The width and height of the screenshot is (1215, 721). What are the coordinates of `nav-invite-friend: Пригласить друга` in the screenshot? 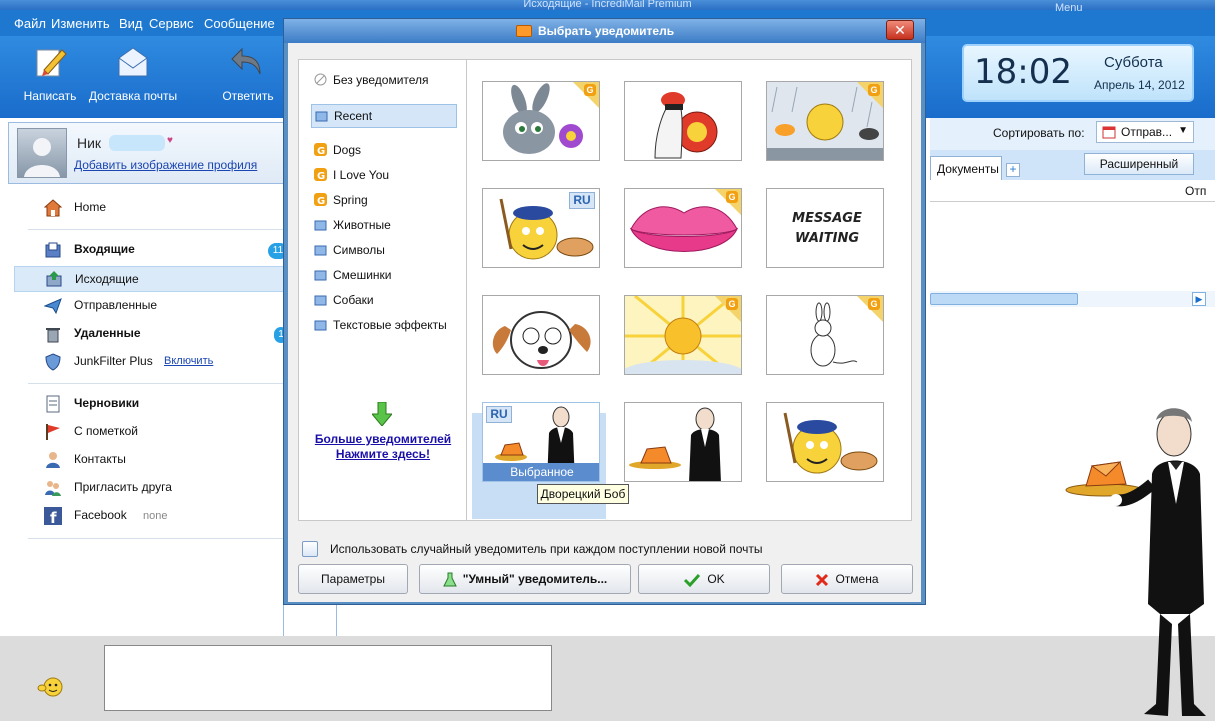 It's located at (149, 489).